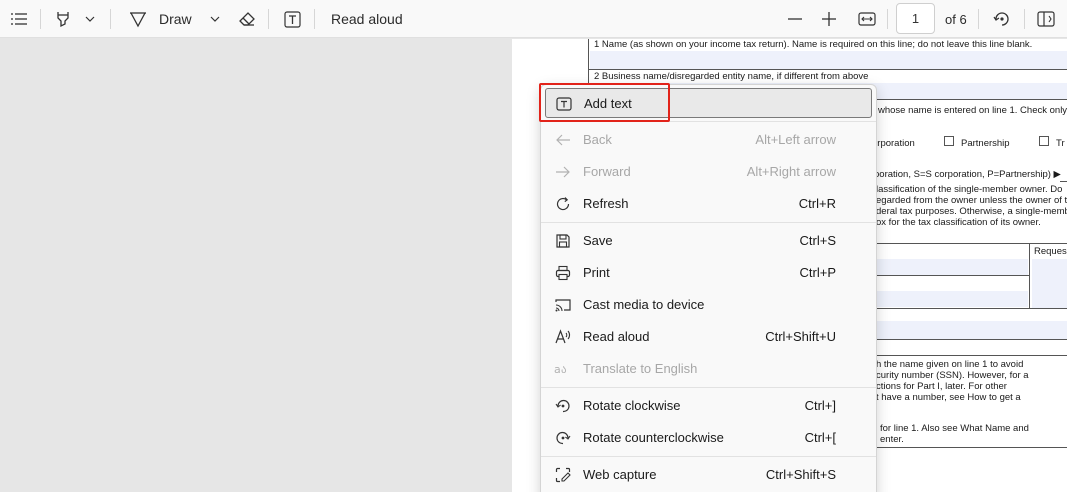  Describe the element at coordinates (1046, 19) in the screenshot. I see `page-view-icon` at that location.